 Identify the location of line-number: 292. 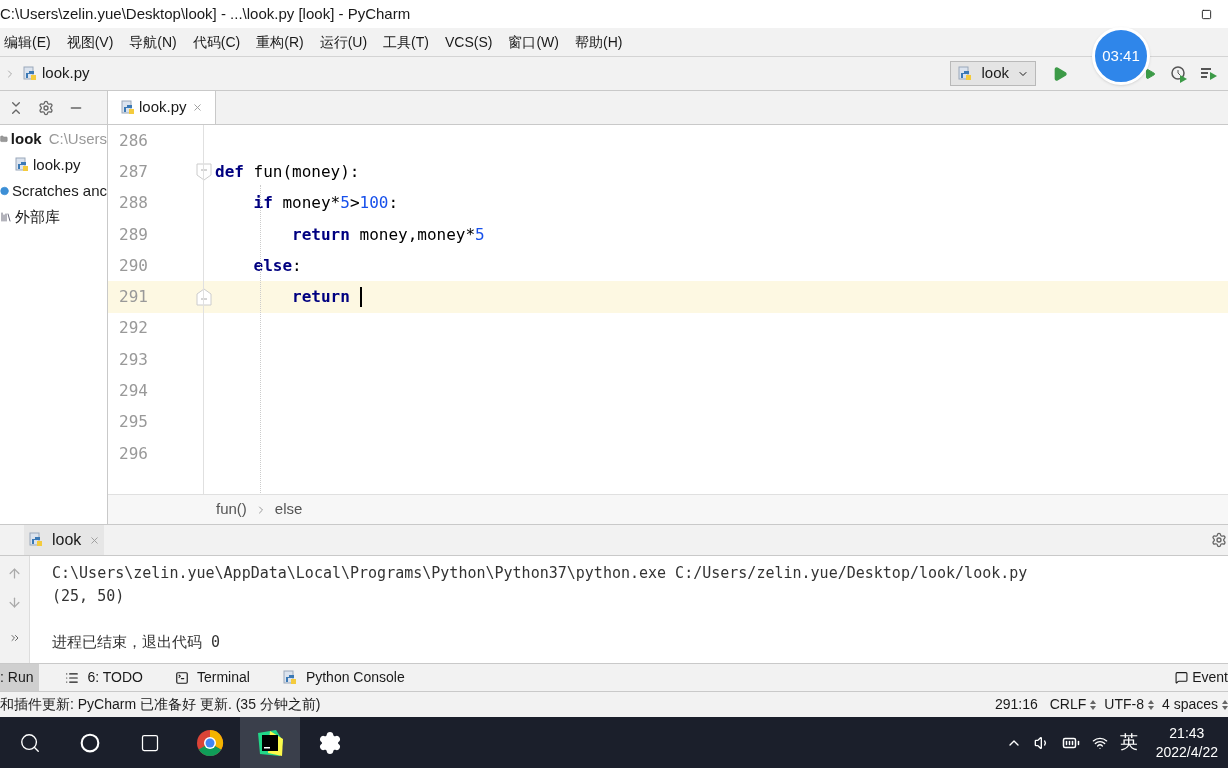
(133, 328).